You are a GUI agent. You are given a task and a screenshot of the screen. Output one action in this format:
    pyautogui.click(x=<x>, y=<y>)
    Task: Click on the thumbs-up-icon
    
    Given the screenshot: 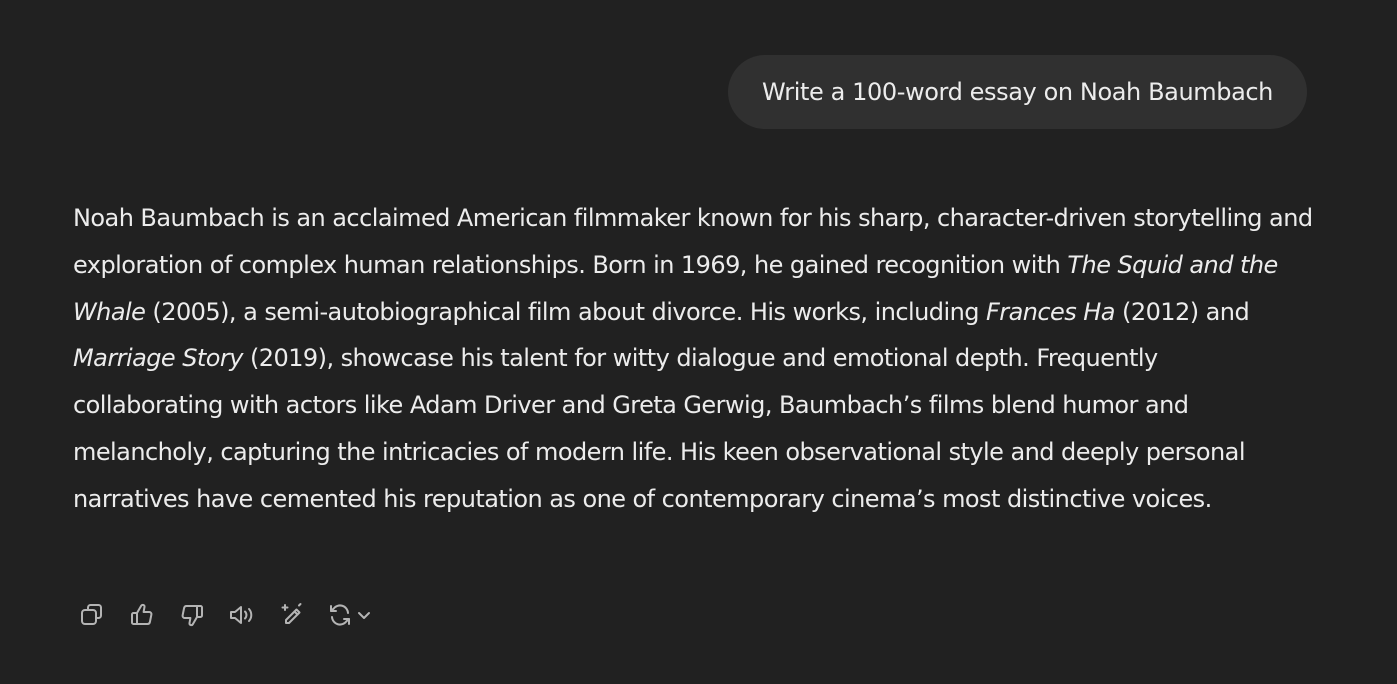 What is the action you would take?
    pyautogui.click(x=142, y=614)
    